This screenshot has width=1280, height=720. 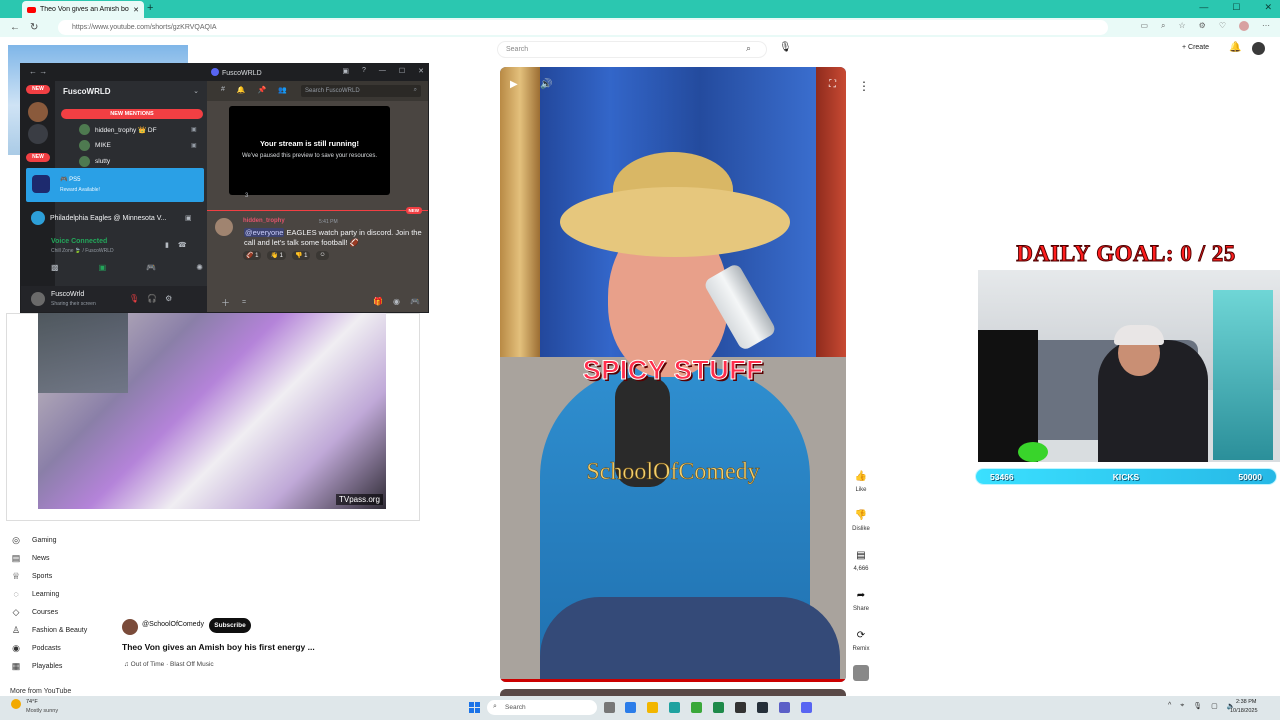 What do you see at coordinates (322, 255) in the screenshot?
I see `add-reaction-icon: ☺` at bounding box center [322, 255].